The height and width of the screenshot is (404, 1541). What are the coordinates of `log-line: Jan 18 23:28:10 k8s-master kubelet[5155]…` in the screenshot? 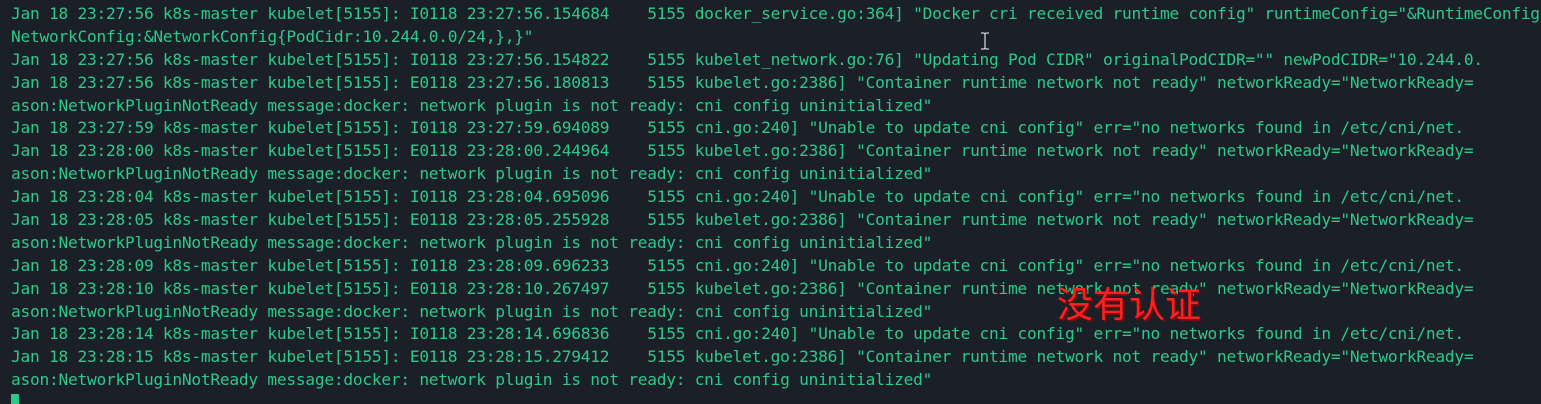 It's located at (742, 288).